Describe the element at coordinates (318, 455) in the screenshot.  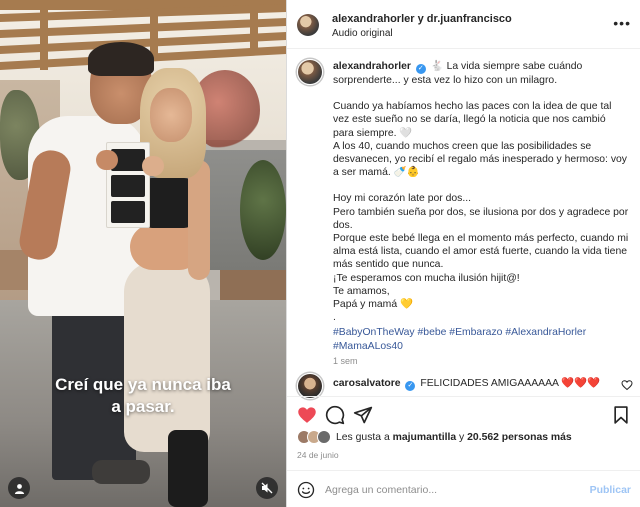
I see `post-date: 24 de junio` at that location.